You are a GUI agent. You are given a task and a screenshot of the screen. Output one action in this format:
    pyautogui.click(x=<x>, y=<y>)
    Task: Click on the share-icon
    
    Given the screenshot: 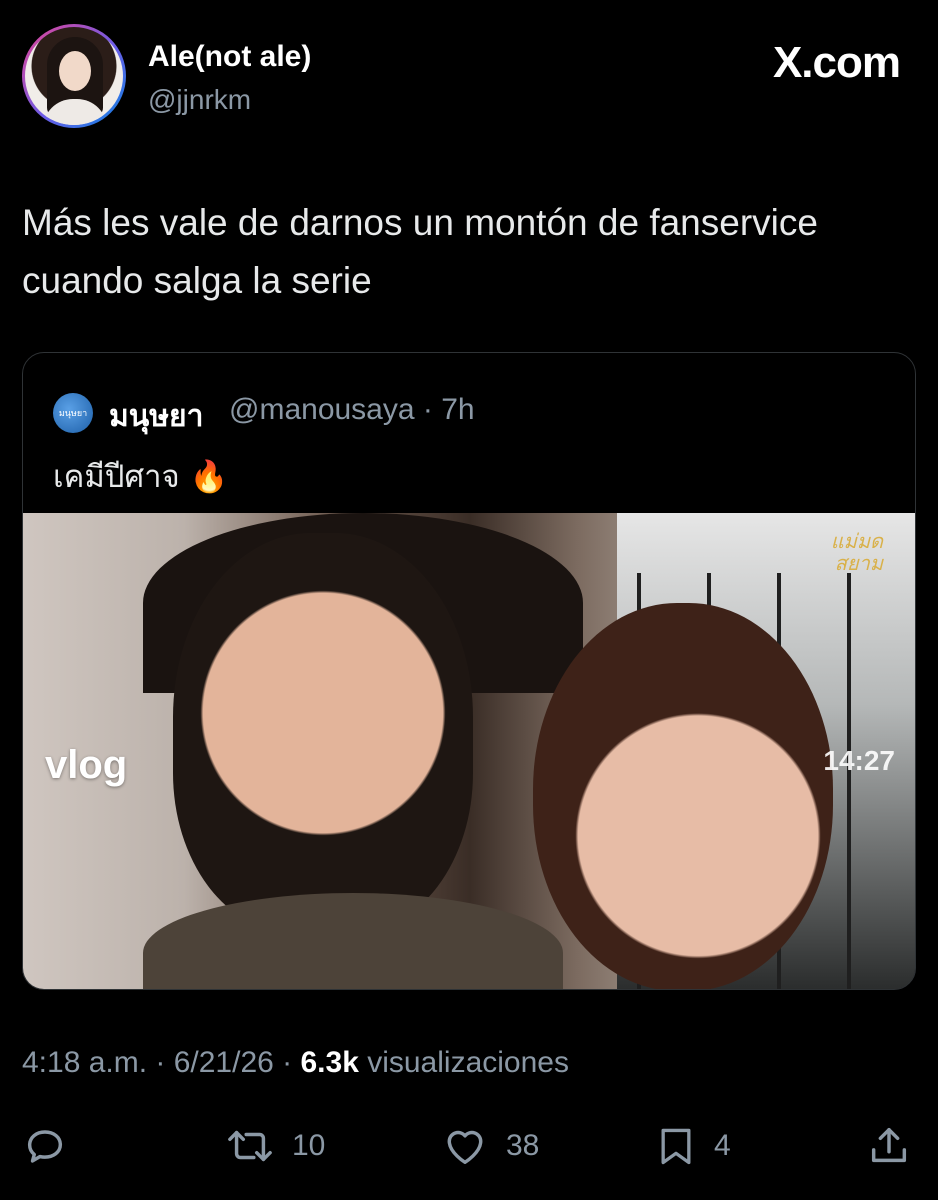 What is the action you would take?
    pyautogui.click(x=889, y=1145)
    